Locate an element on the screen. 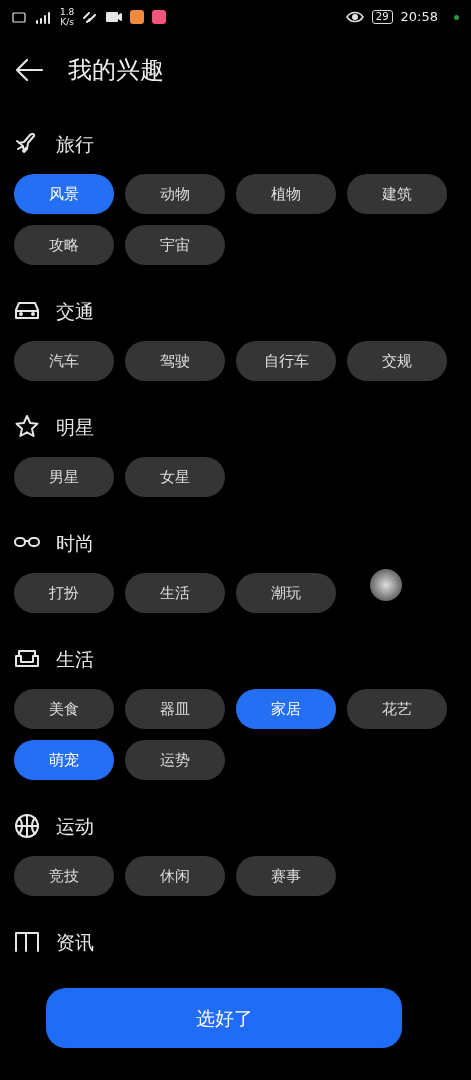  category-title: 资讯 is located at coordinates (75, 942).